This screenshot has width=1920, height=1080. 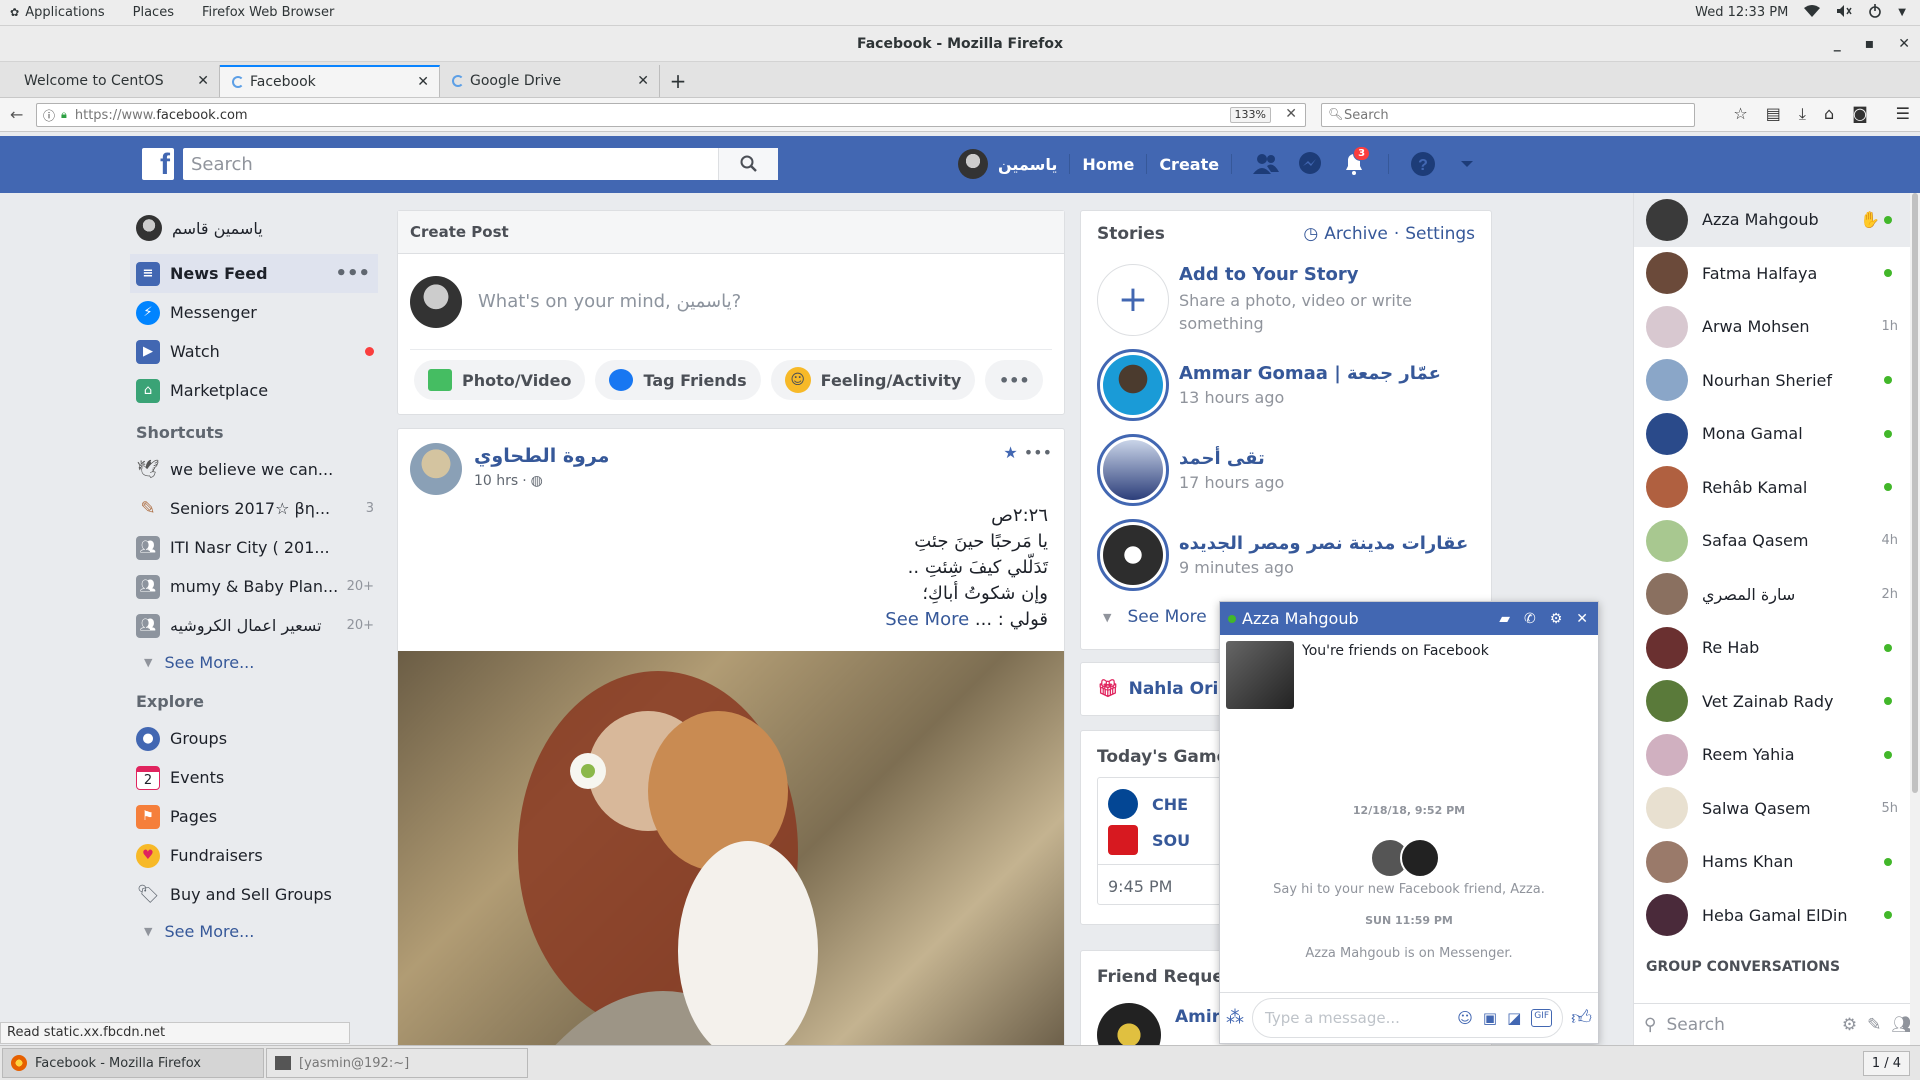 What do you see at coordinates (1777, 809) in the screenshot?
I see `contact-item: Salwa Qasem 5h` at bounding box center [1777, 809].